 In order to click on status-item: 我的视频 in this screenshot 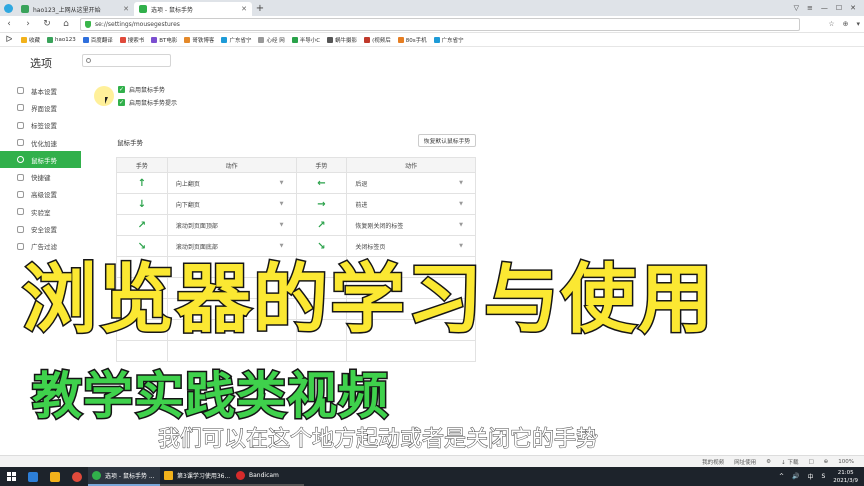, I will do `click(713, 462)`.